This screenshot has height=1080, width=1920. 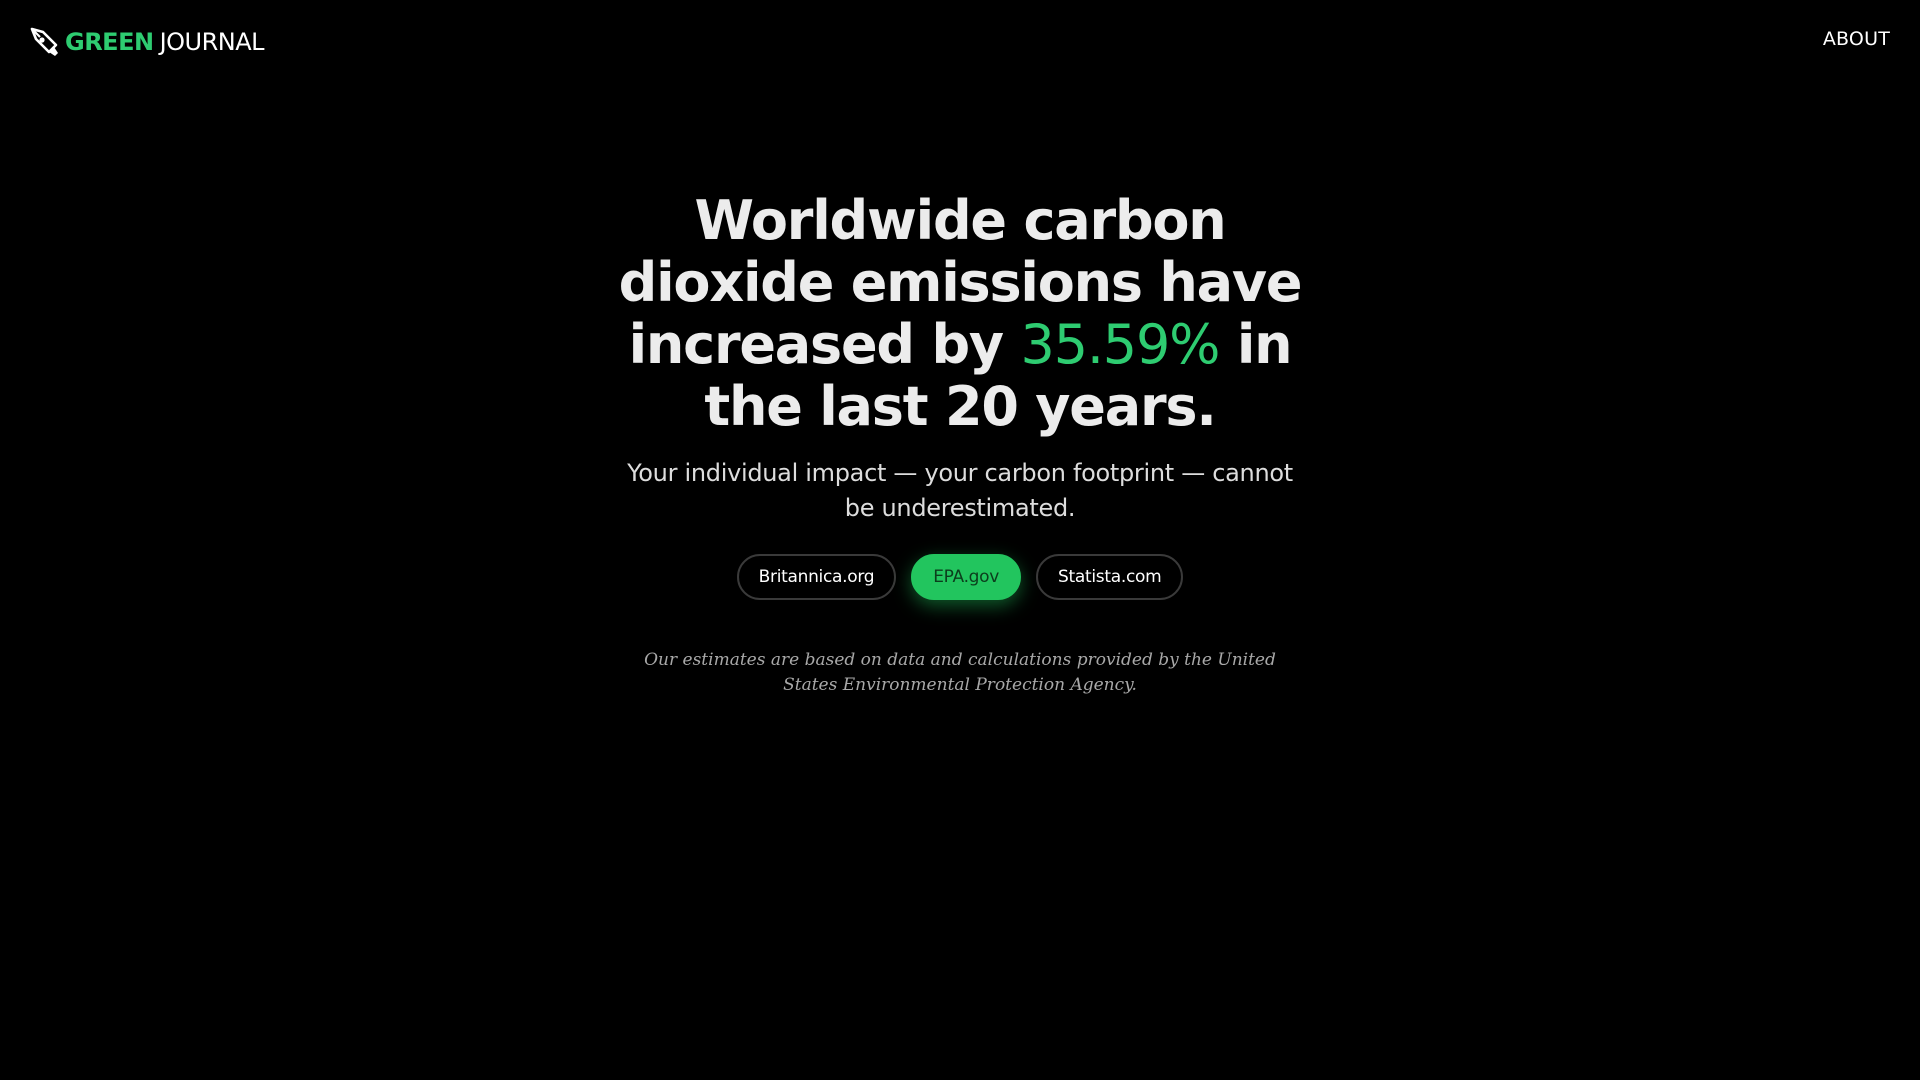 What do you see at coordinates (212, 42) in the screenshot?
I see `brand-name-journal: JOURNAL` at bounding box center [212, 42].